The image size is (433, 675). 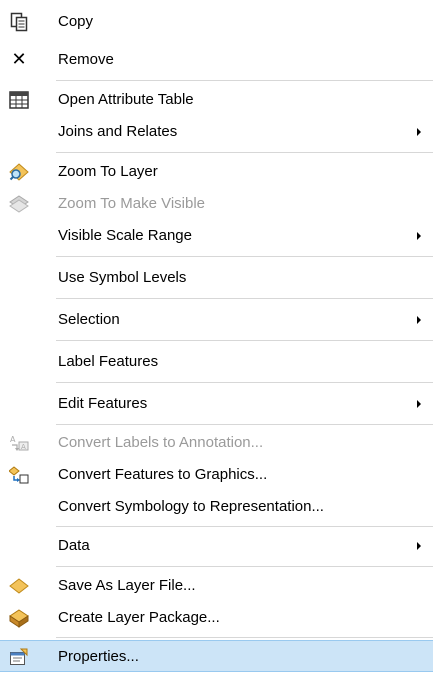 I want to click on menu-item-data: Data, so click(x=216, y=546).